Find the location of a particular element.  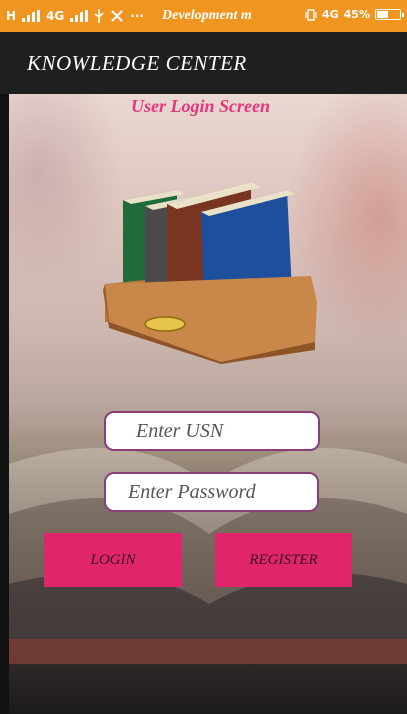

password-input: Enter Password is located at coordinates (211, 492).